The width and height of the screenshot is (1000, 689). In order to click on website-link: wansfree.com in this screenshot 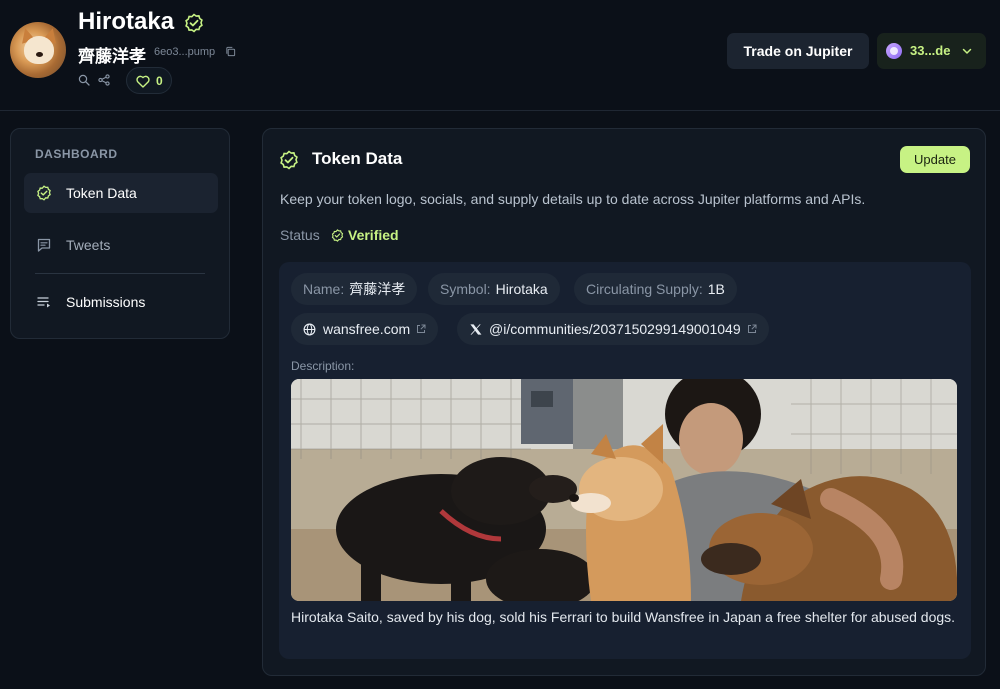, I will do `click(365, 329)`.